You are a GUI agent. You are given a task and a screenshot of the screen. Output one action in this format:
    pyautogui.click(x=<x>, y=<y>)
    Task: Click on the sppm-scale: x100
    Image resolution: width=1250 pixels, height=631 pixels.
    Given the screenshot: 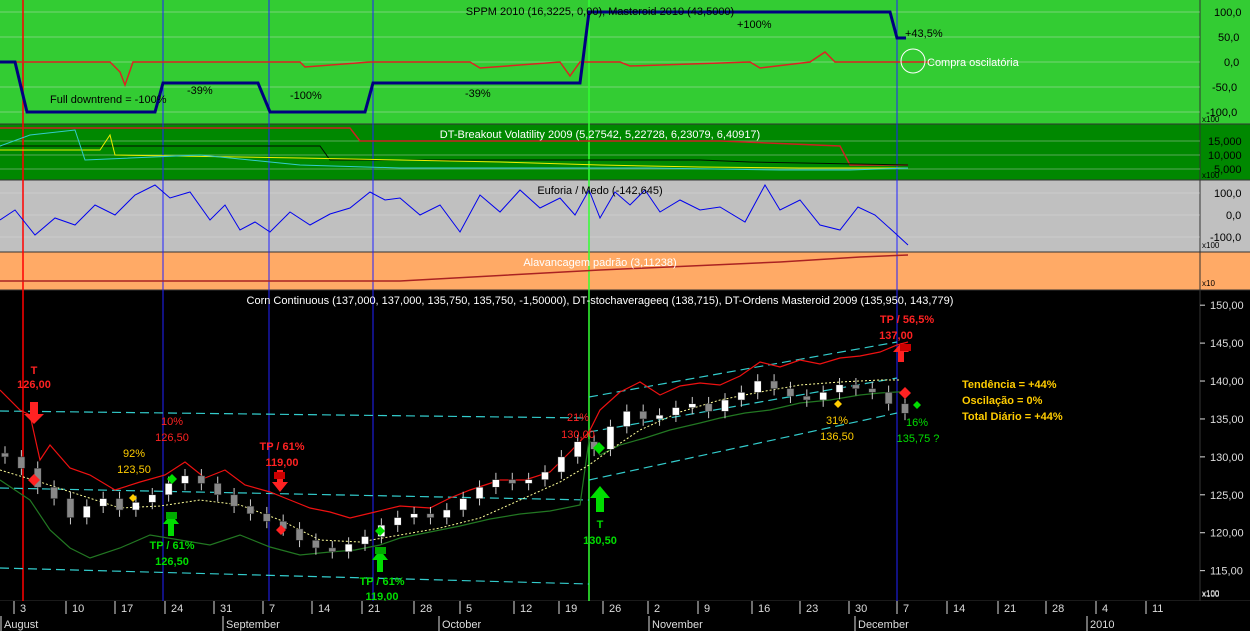 What is the action you would take?
    pyautogui.click(x=1211, y=119)
    